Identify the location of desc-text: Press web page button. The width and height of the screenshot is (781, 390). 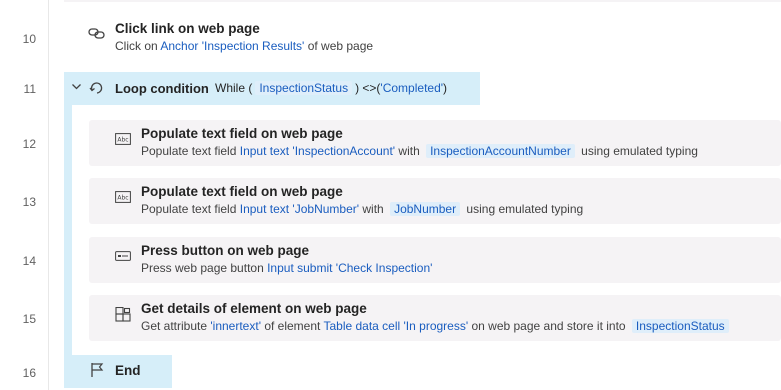
(204, 268).